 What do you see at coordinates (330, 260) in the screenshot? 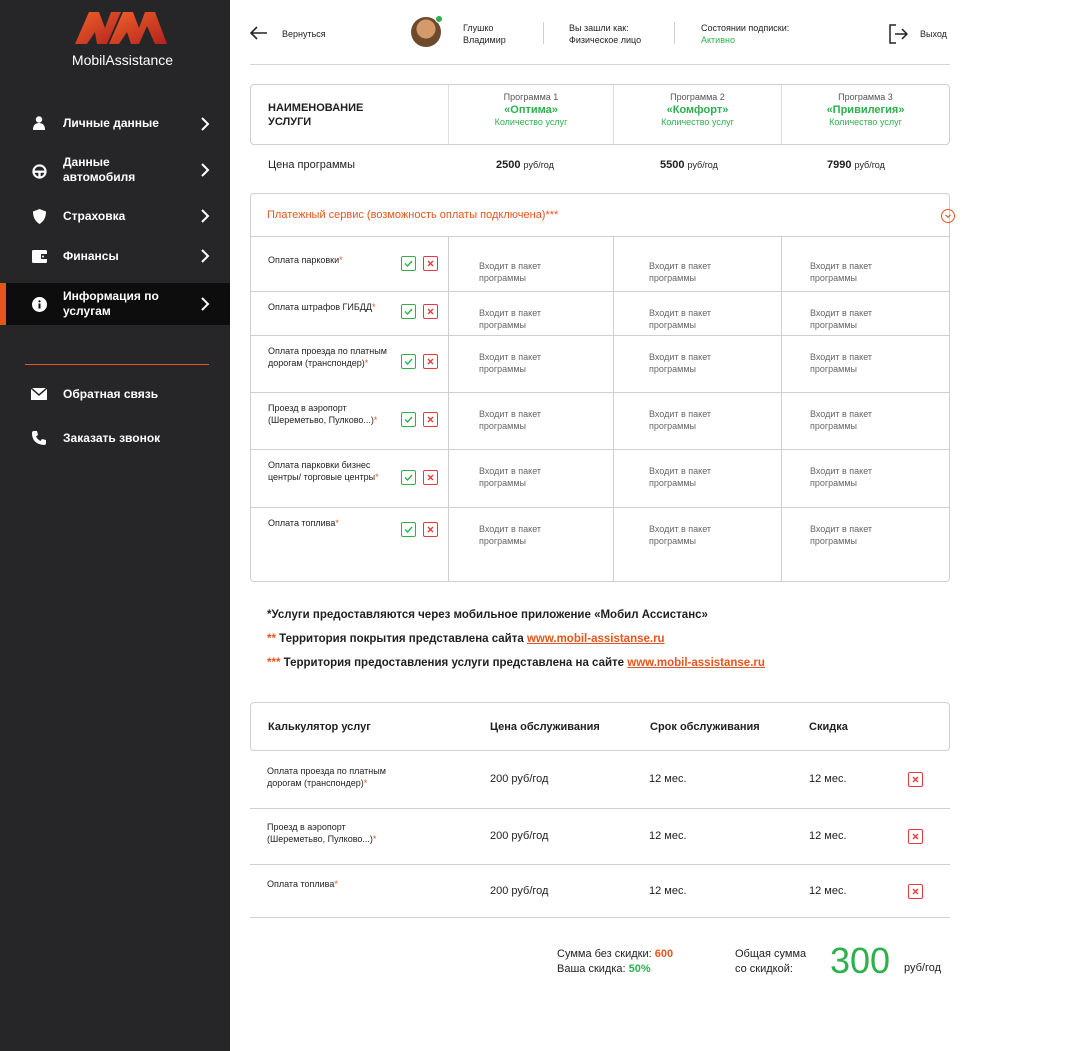
I see `service-name: Оплата парковки*` at bounding box center [330, 260].